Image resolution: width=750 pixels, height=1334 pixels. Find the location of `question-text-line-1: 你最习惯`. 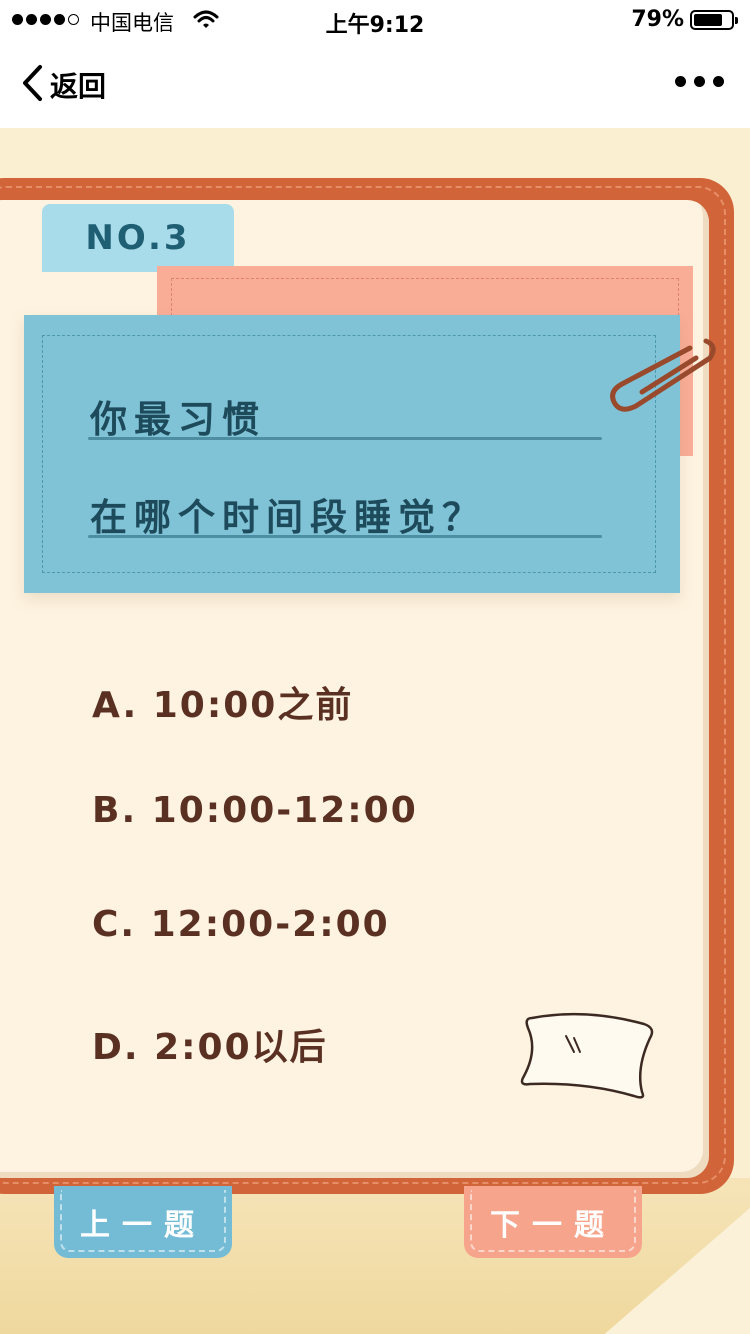

question-text-line-1: 你最习惯 is located at coordinates (178, 419).